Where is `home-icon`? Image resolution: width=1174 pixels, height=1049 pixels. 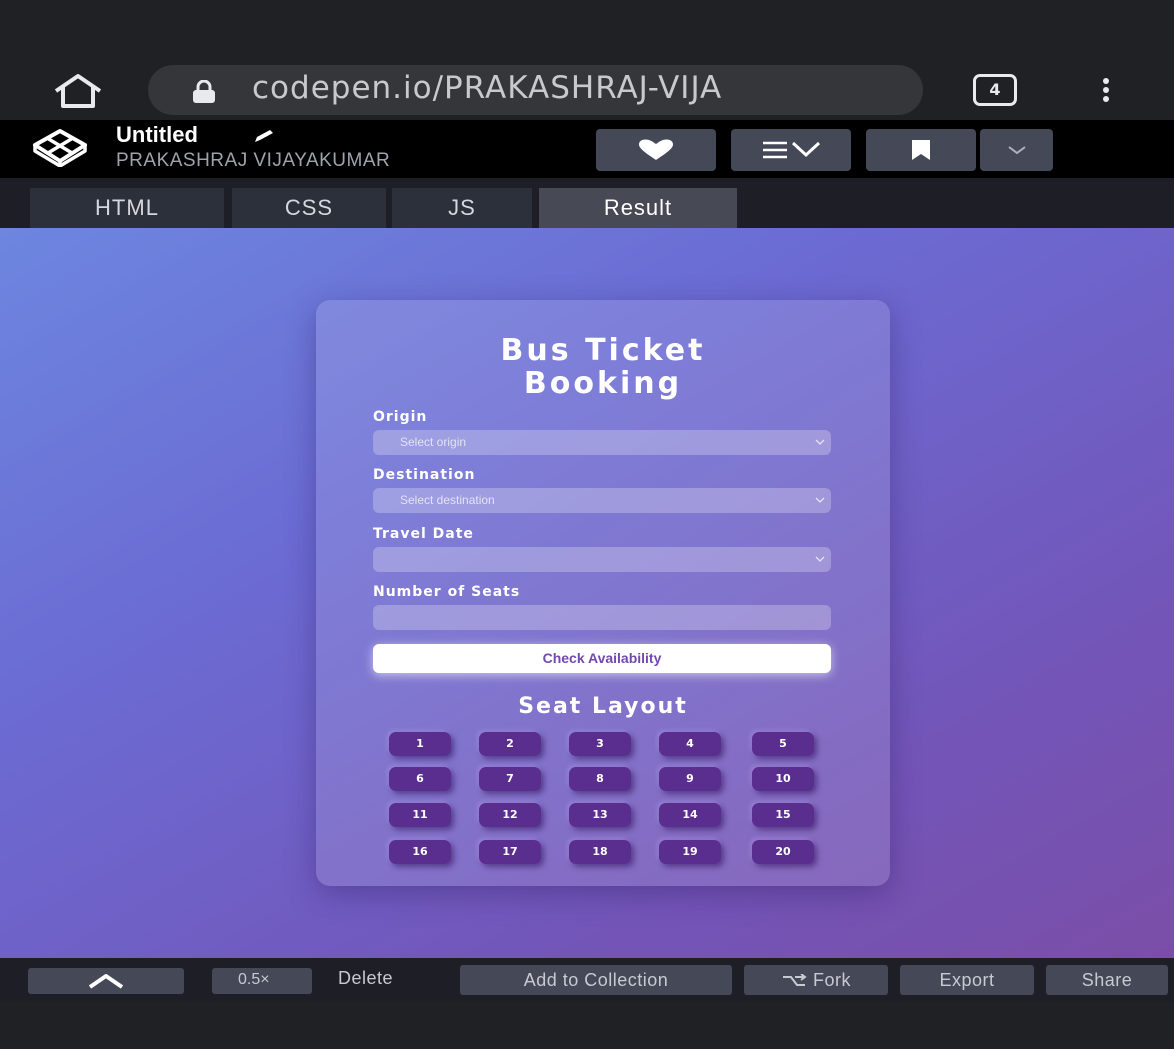
home-icon is located at coordinates (78, 91).